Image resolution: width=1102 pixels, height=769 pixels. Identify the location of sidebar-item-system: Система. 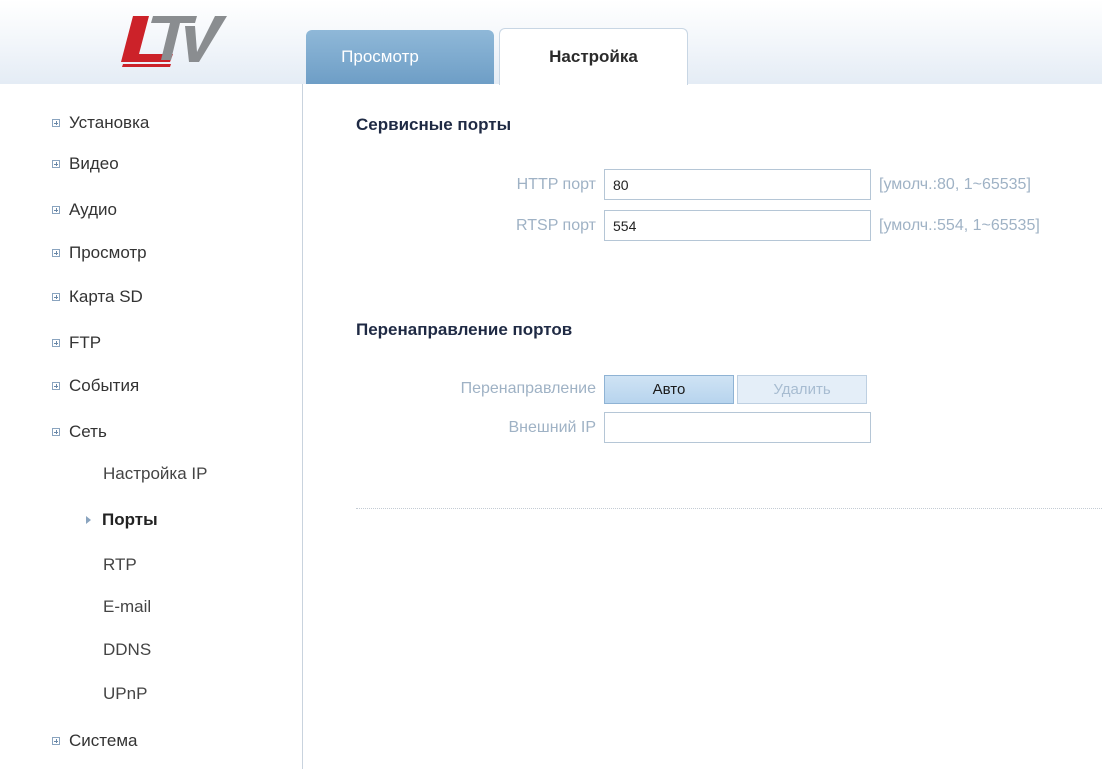
(94, 741).